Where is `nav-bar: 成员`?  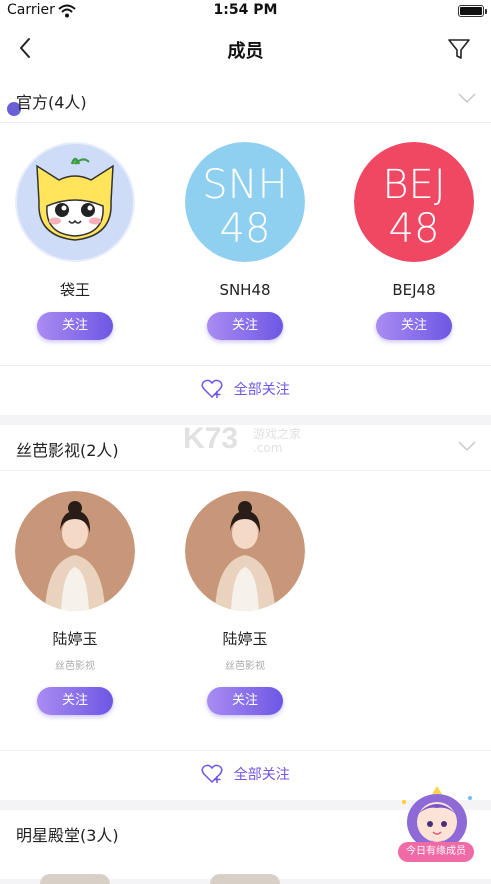 nav-bar: 成员 is located at coordinates (245, 49).